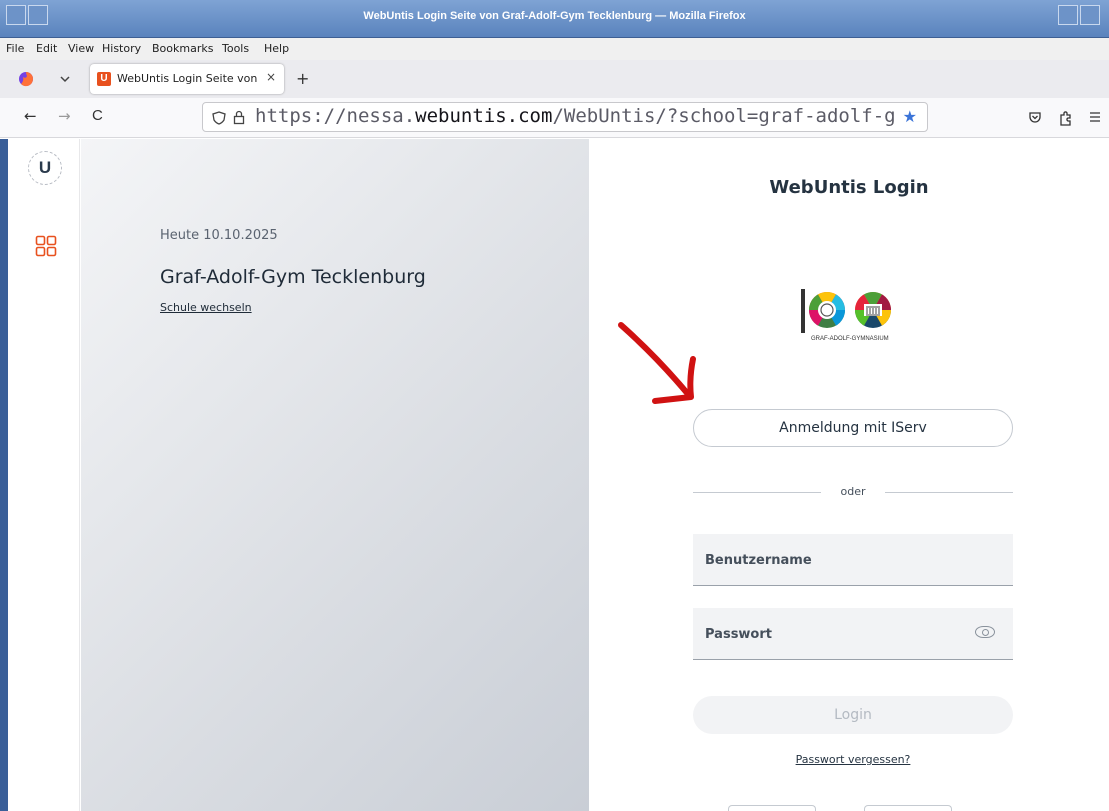  What do you see at coordinates (65, 79) in the screenshot?
I see `tab-list-chevron-down-icon` at bounding box center [65, 79].